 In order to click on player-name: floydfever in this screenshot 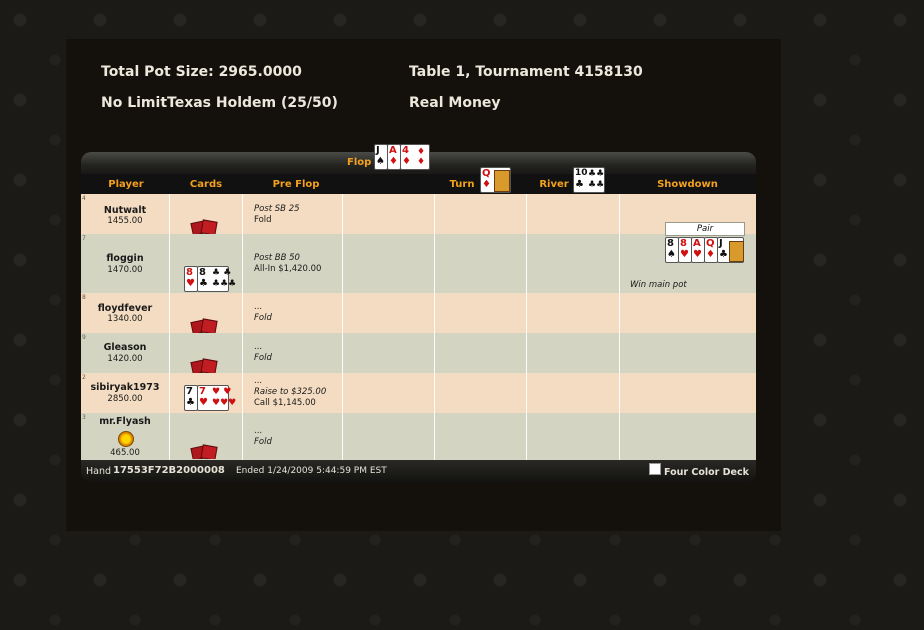, I will do `click(125, 308)`.